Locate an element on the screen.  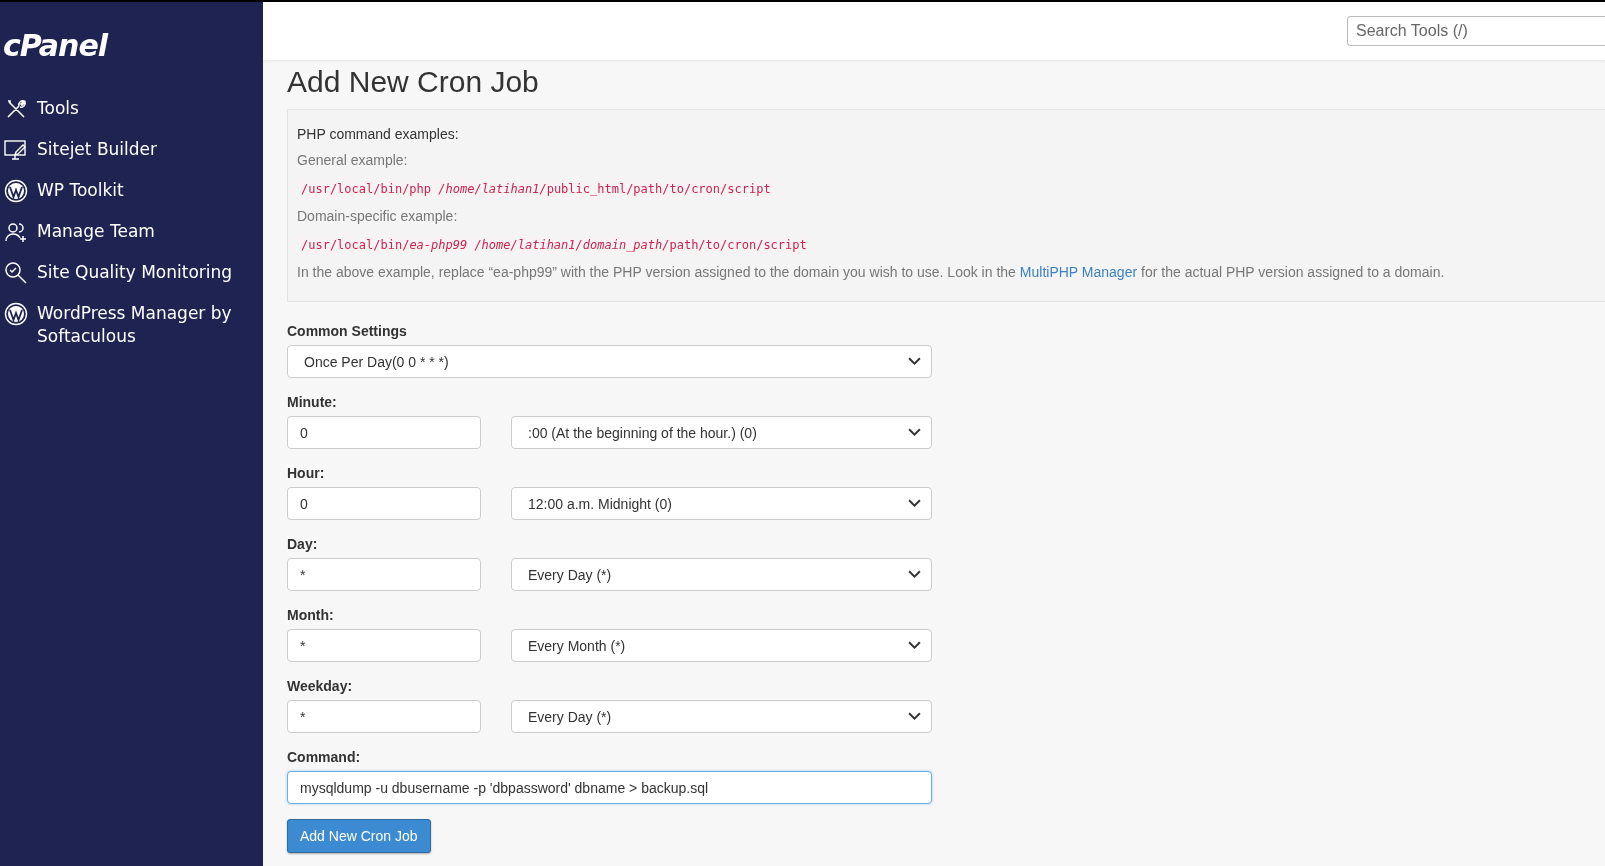
dropdown-select: 12:00 a.m. Midnight (0) is located at coordinates (721, 503).